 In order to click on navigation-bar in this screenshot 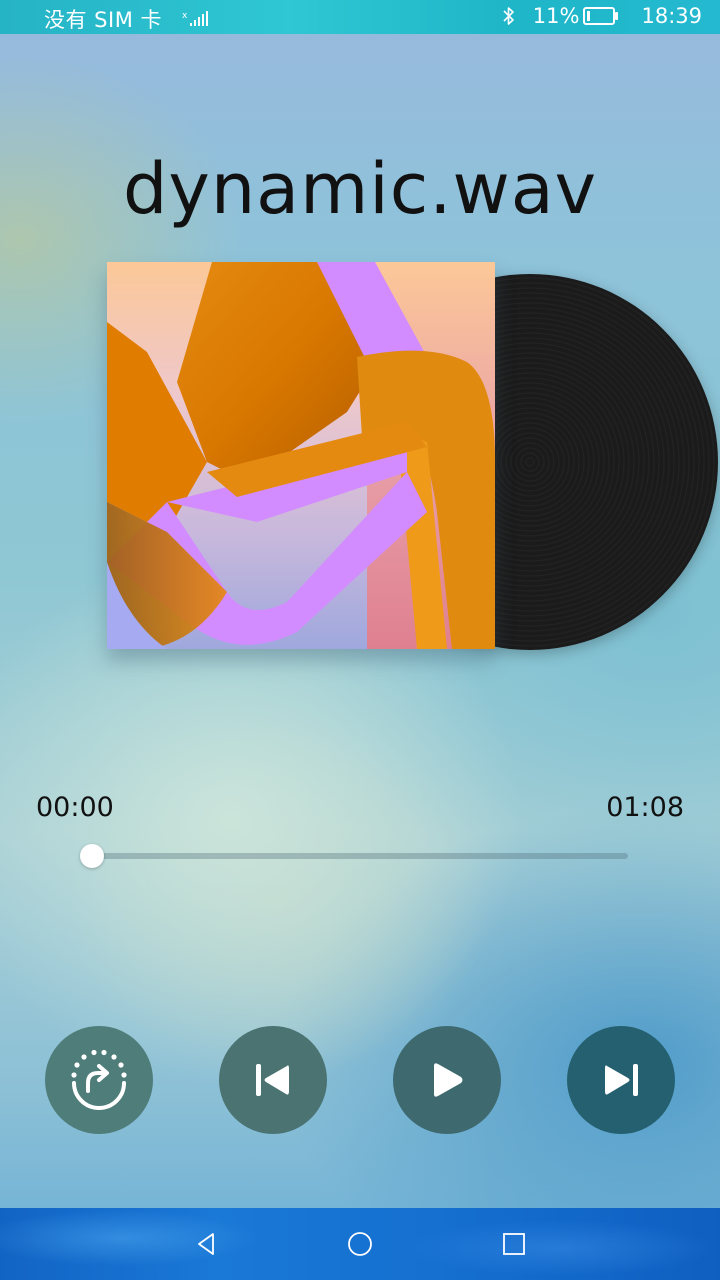, I will do `click(360, 1244)`.